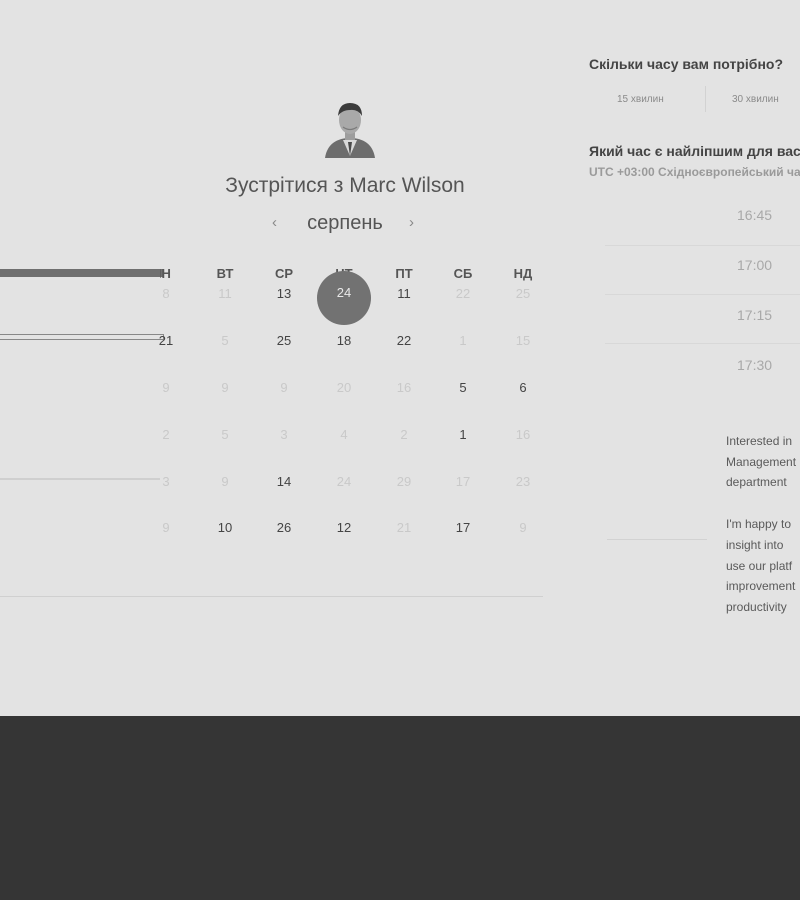 This screenshot has width=800, height=900. What do you see at coordinates (754, 215) in the screenshot?
I see `time-slot: 16:45` at bounding box center [754, 215].